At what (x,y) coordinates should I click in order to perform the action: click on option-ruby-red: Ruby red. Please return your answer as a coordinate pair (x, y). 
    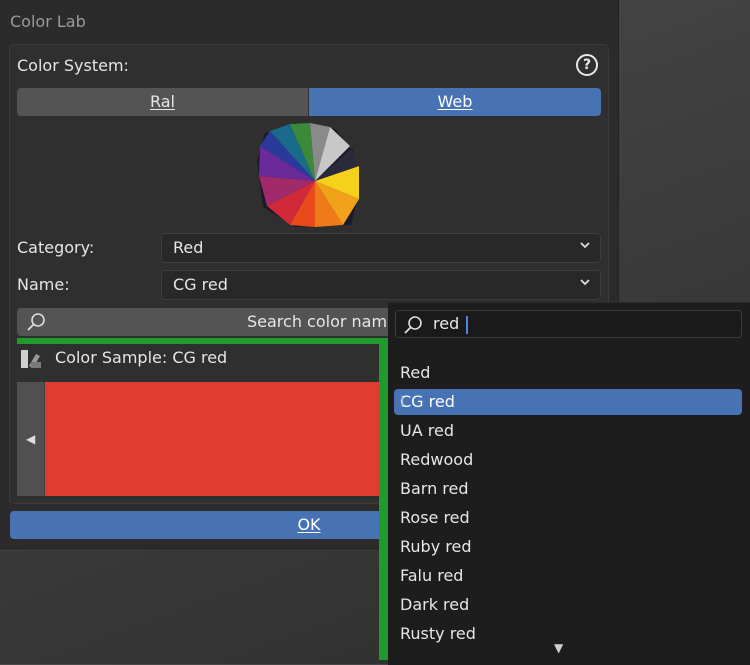
    Looking at the image, I should click on (568, 547).